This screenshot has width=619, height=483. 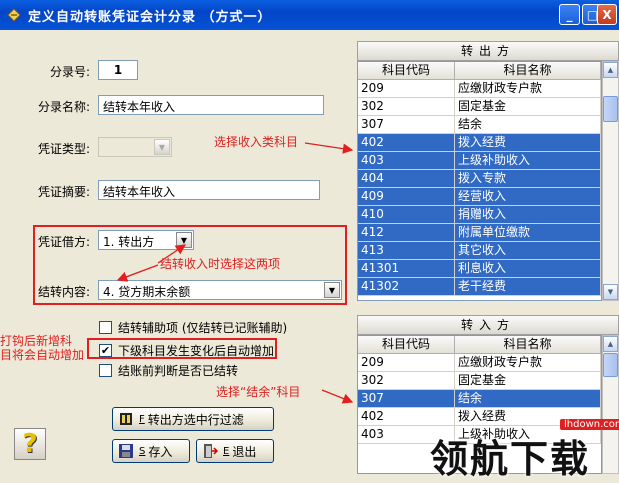 What do you see at coordinates (210, 451) in the screenshot?
I see `exit-door-icon` at bounding box center [210, 451].